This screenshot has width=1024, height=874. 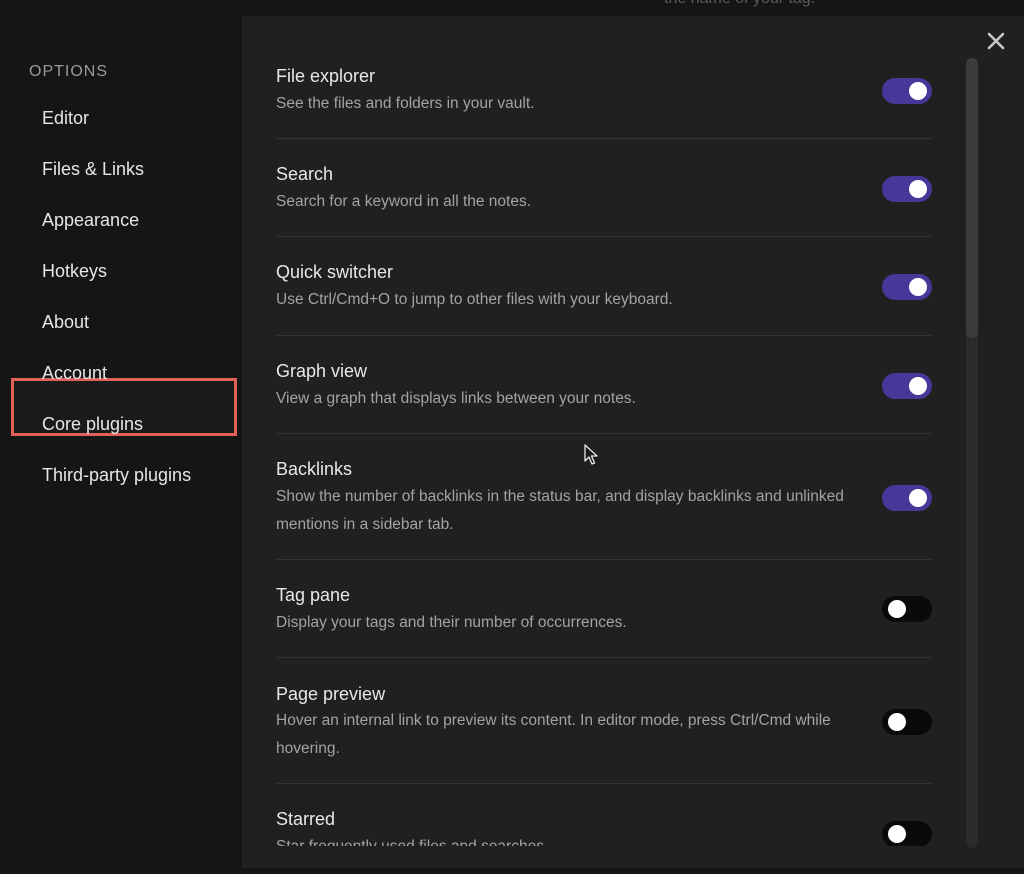 I want to click on plugin-description: Star frequently used files and searches., so click(x=571, y=839).